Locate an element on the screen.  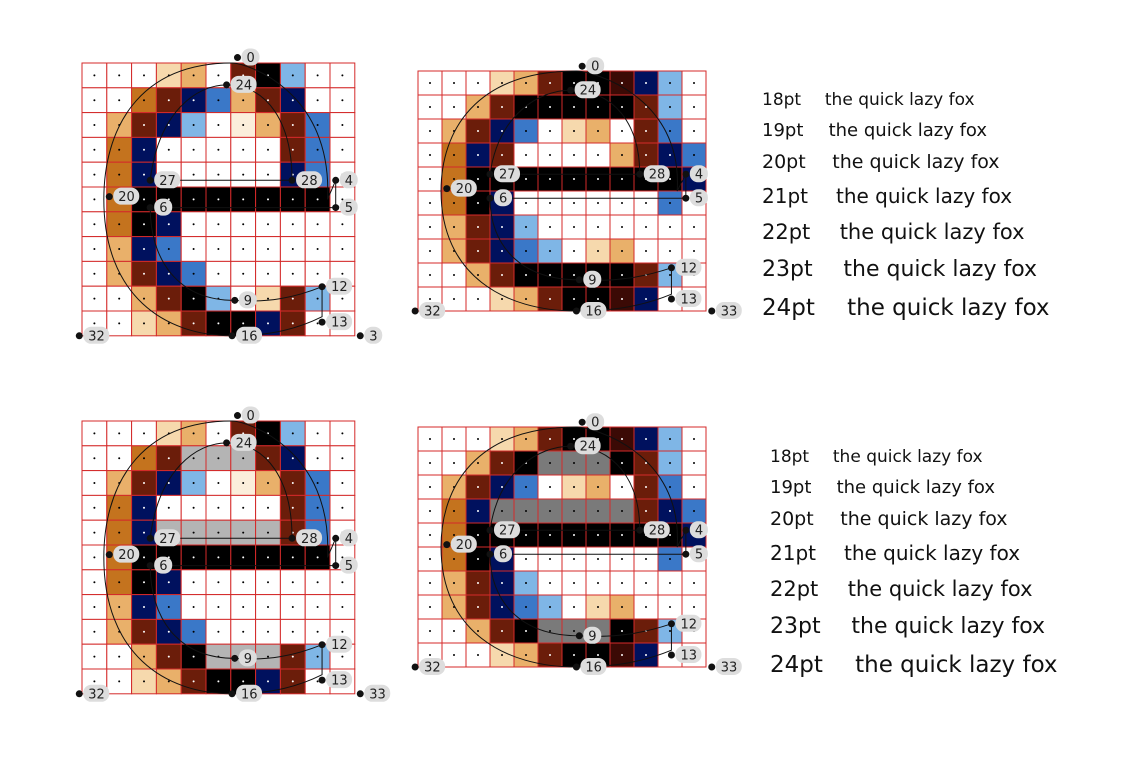
point-label: 33 is located at coordinates (729, 668).